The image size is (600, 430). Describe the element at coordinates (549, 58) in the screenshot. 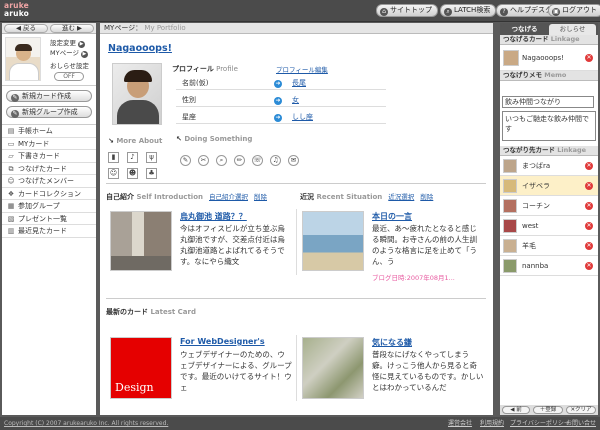

I see `link-card-item: Nagaooops! ✕` at that location.